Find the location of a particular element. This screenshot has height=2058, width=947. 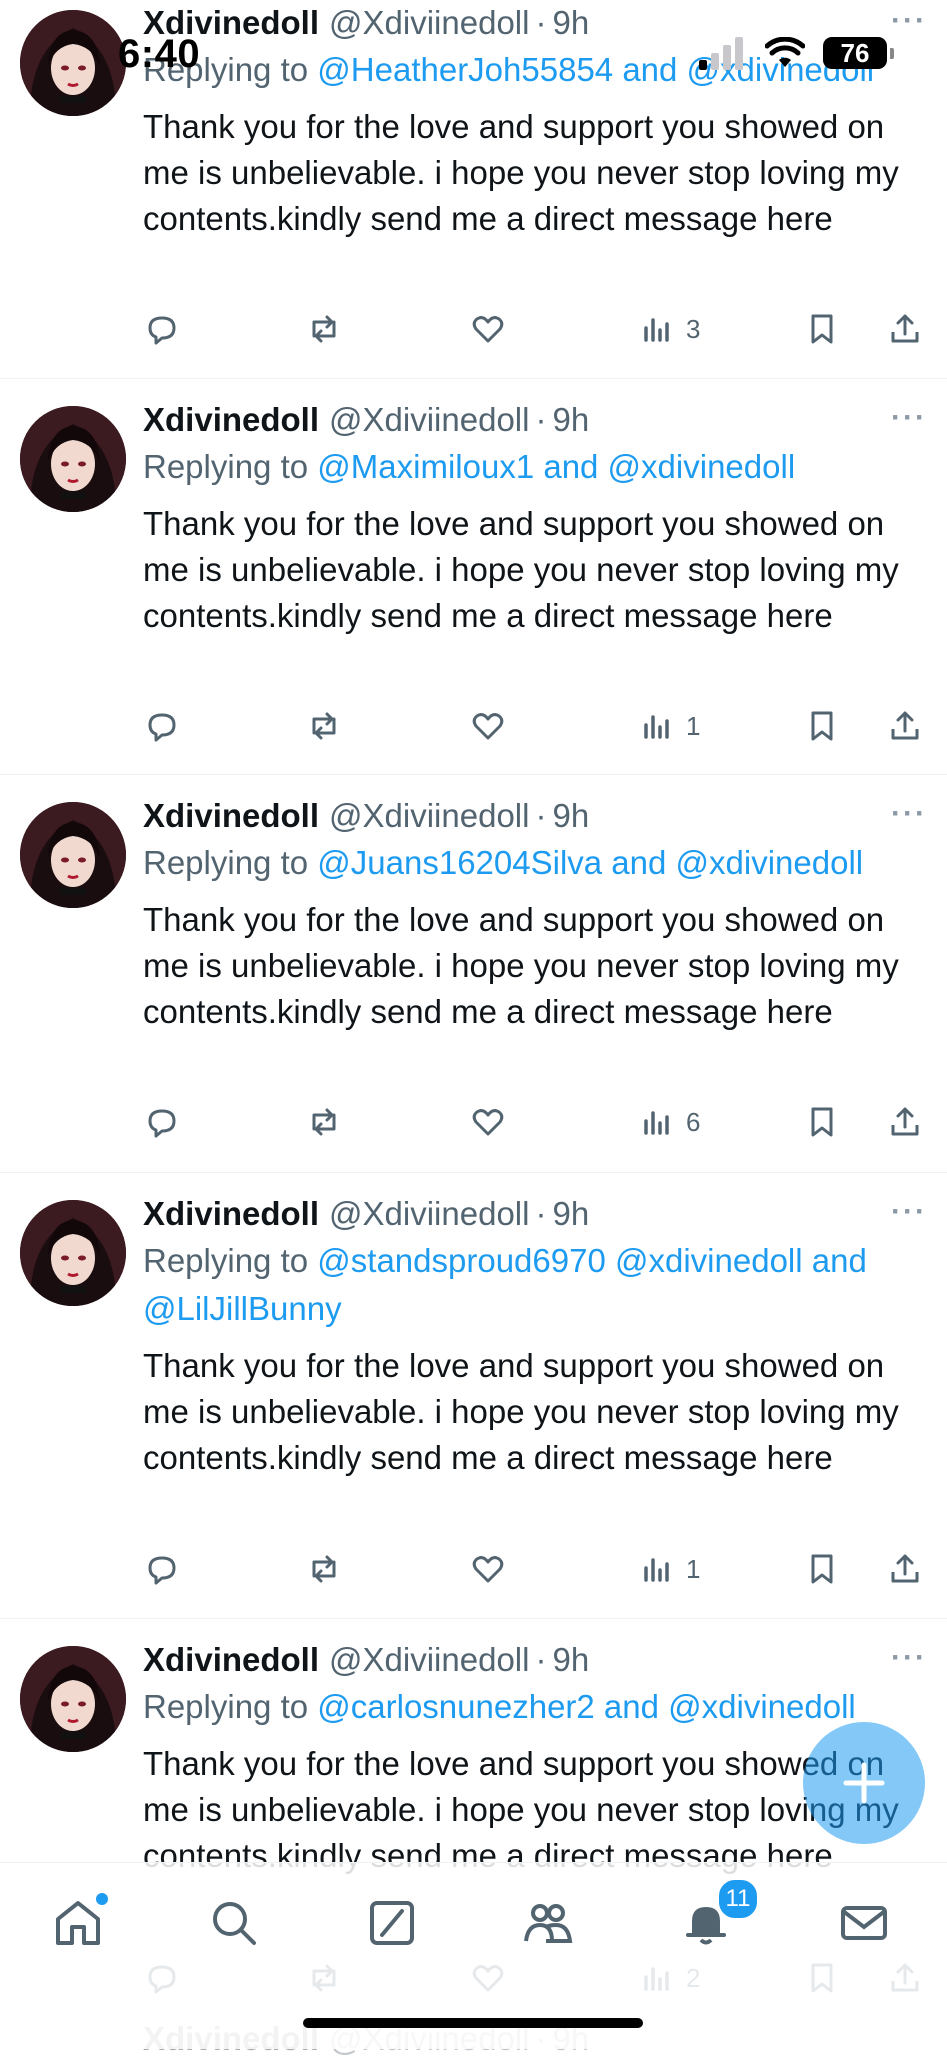

reply-mentions: @Maximiloux1 and @xdivinedoll is located at coordinates (556, 466).